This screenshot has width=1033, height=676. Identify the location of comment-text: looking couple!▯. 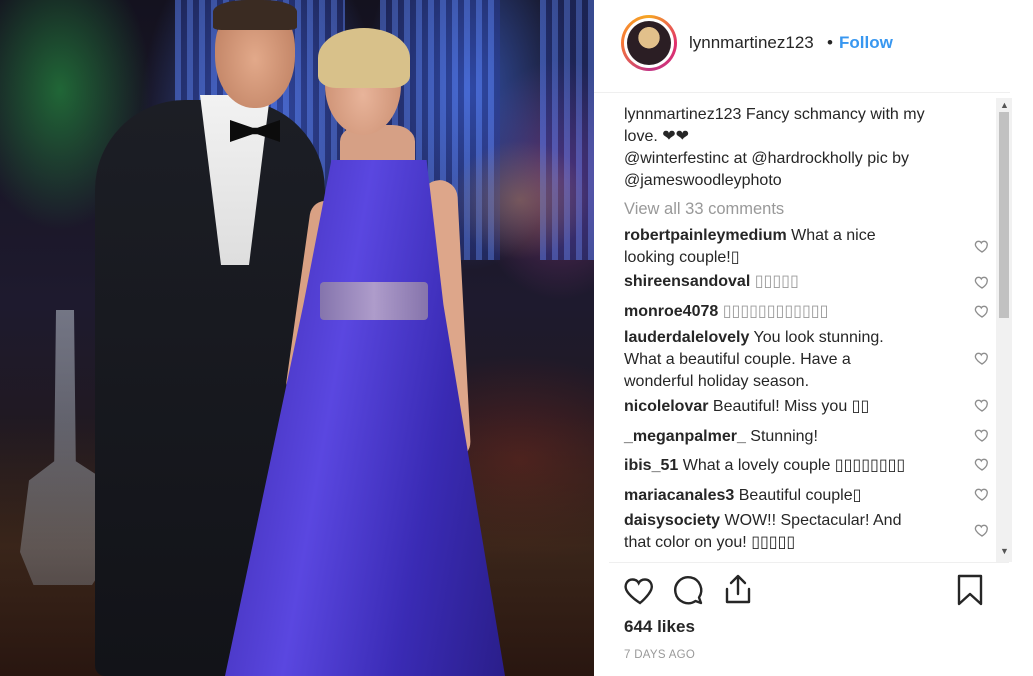
(682, 257).